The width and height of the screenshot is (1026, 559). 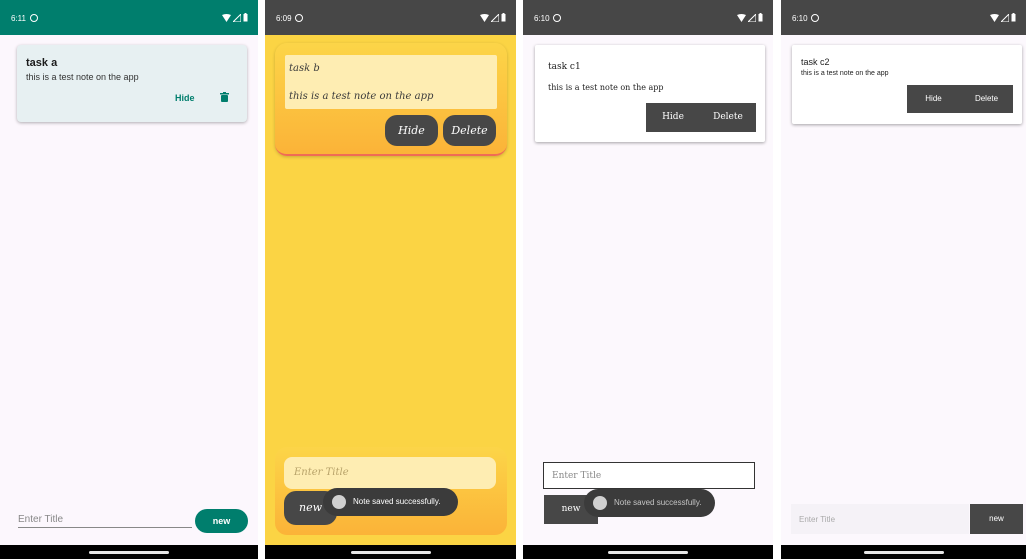 What do you see at coordinates (815, 62) in the screenshot?
I see `note-title: task c2` at bounding box center [815, 62].